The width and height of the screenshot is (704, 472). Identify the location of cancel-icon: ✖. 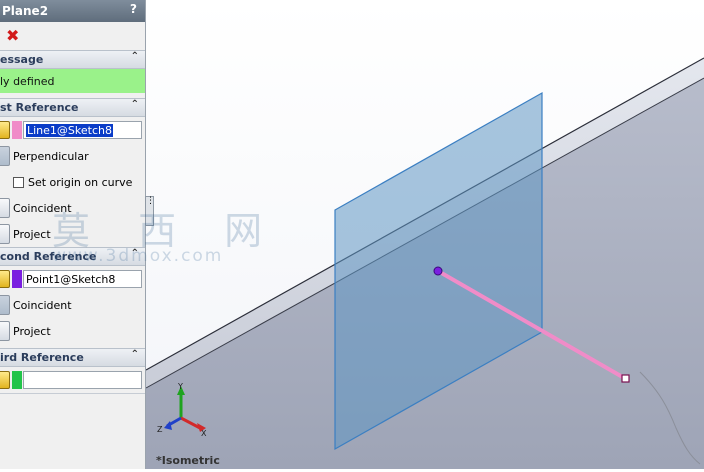
(12, 36).